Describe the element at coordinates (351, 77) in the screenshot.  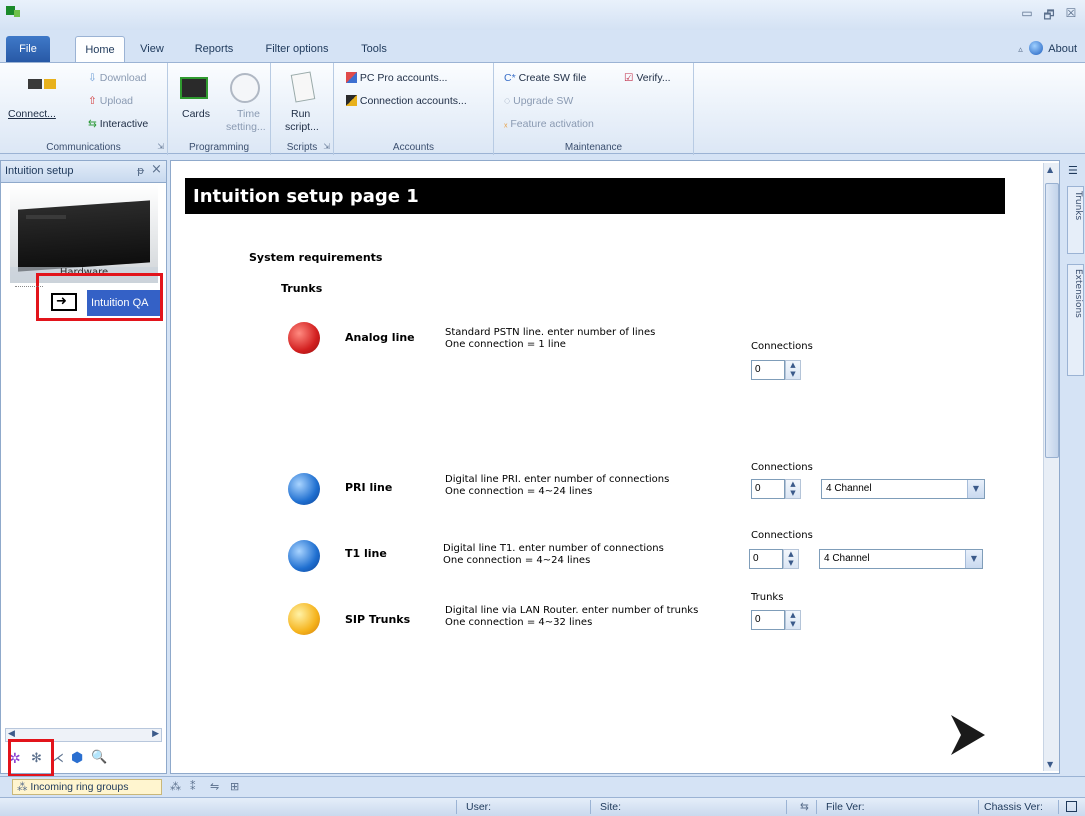
I see `accounts-icon` at that location.